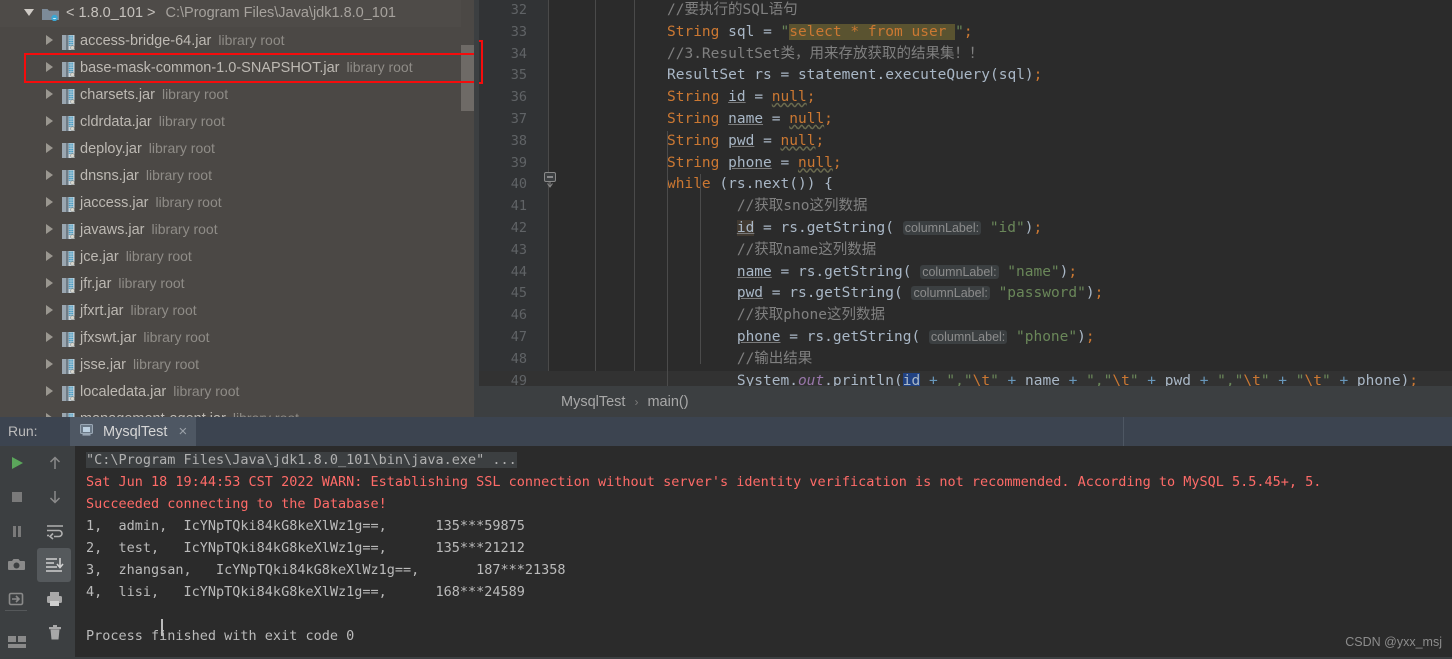 The image size is (1452, 659). I want to click on trash-icon, so click(54, 633).